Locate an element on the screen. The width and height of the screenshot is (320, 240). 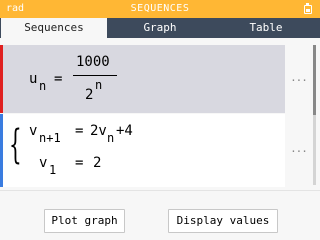
recurrence-rhs-suffix: +4 is located at coordinates (124, 131).